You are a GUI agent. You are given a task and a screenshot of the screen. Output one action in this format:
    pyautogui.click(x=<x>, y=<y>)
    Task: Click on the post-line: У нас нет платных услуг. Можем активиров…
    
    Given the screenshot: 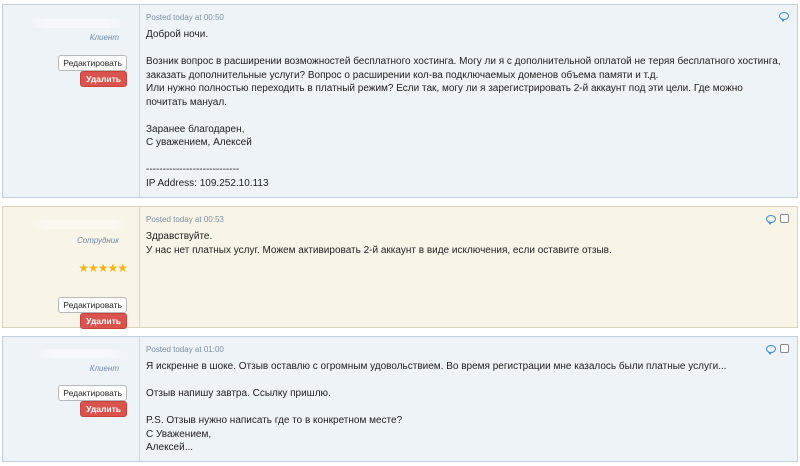 What is the action you would take?
    pyautogui.click(x=379, y=250)
    